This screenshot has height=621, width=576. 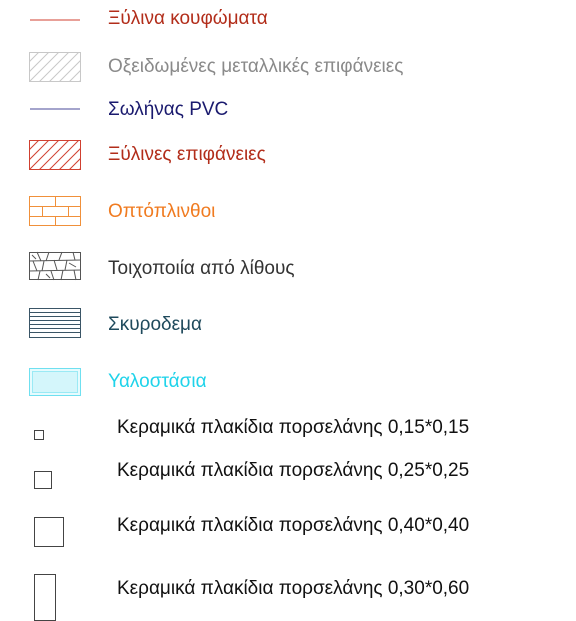 What do you see at coordinates (55, 382) in the screenshot?
I see `glazing-symbol` at bounding box center [55, 382].